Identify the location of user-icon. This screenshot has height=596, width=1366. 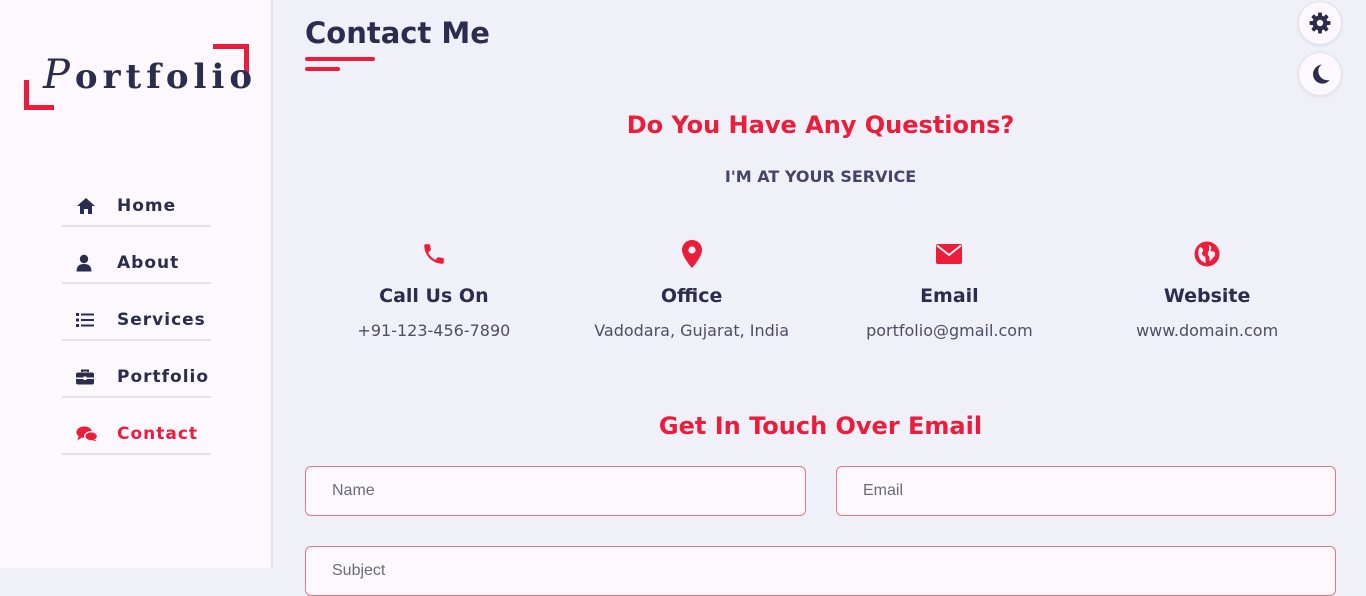
(87, 263).